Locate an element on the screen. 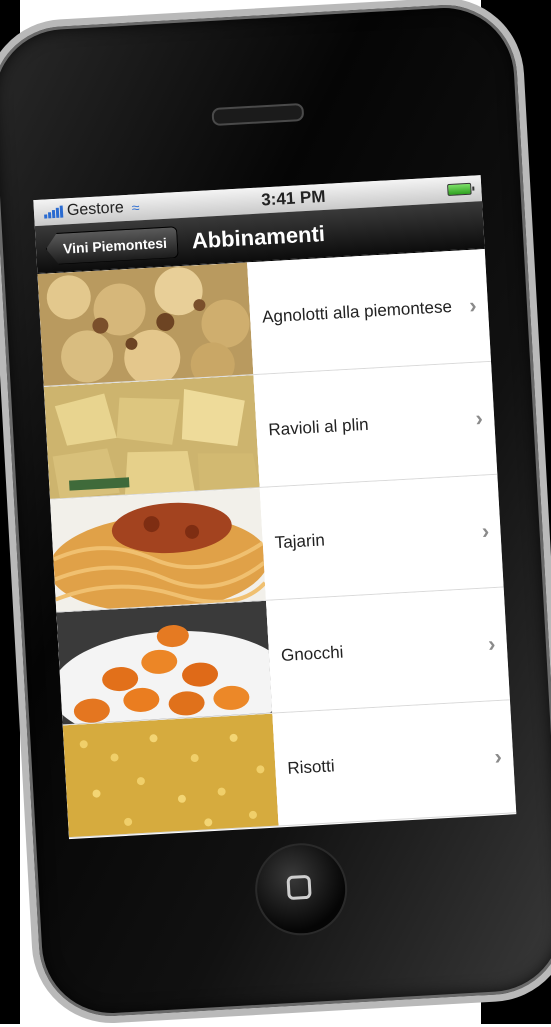 This screenshot has height=1027, width=551. risotto-image is located at coordinates (170, 775).